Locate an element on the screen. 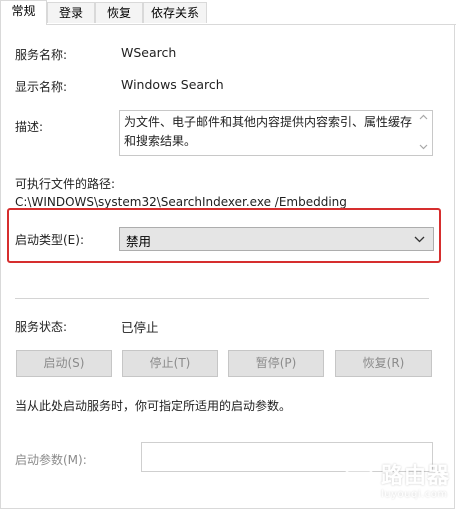  tab-general: 常规 is located at coordinates (23, 12).